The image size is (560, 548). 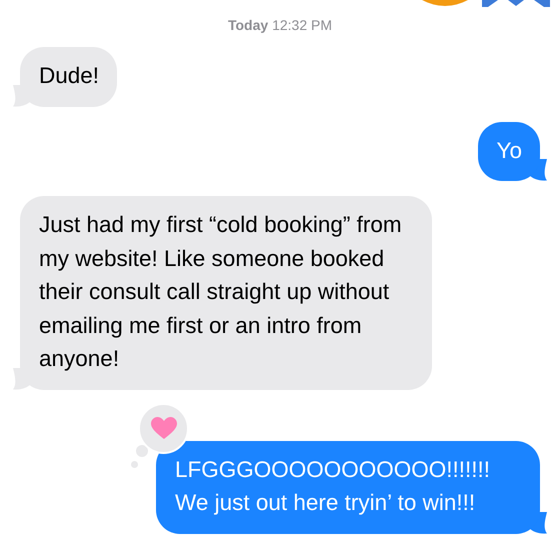 I want to click on timestamp: Today 12:32 PM, so click(x=280, y=25).